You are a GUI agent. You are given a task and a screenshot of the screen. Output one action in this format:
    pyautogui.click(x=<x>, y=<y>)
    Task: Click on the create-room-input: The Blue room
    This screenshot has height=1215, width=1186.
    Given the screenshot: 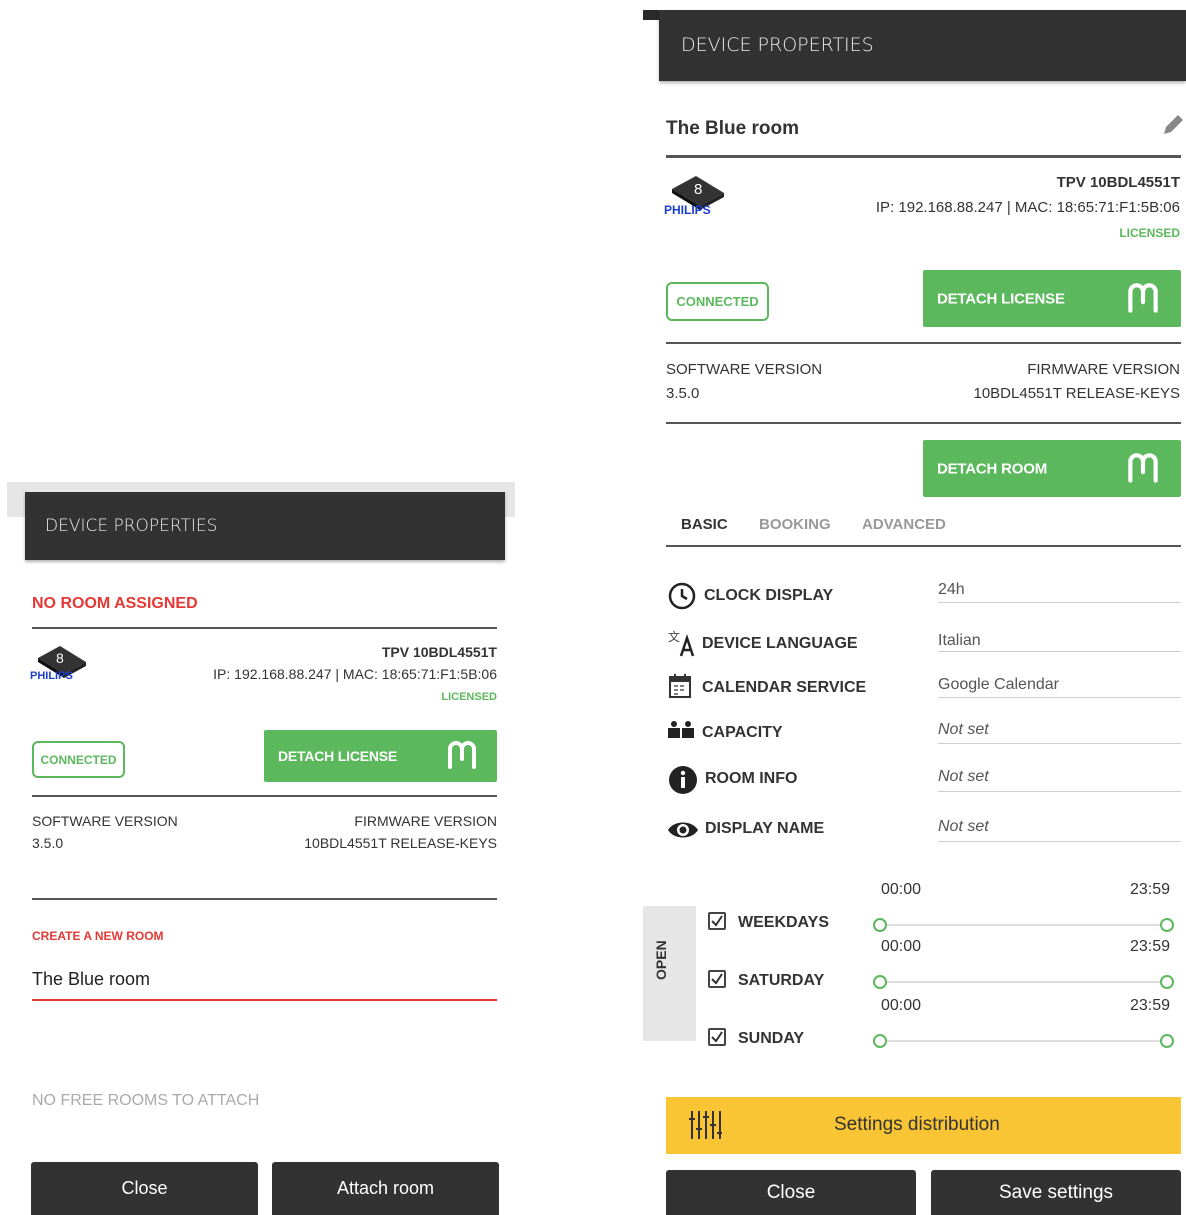 What is the action you would take?
    pyautogui.click(x=91, y=979)
    